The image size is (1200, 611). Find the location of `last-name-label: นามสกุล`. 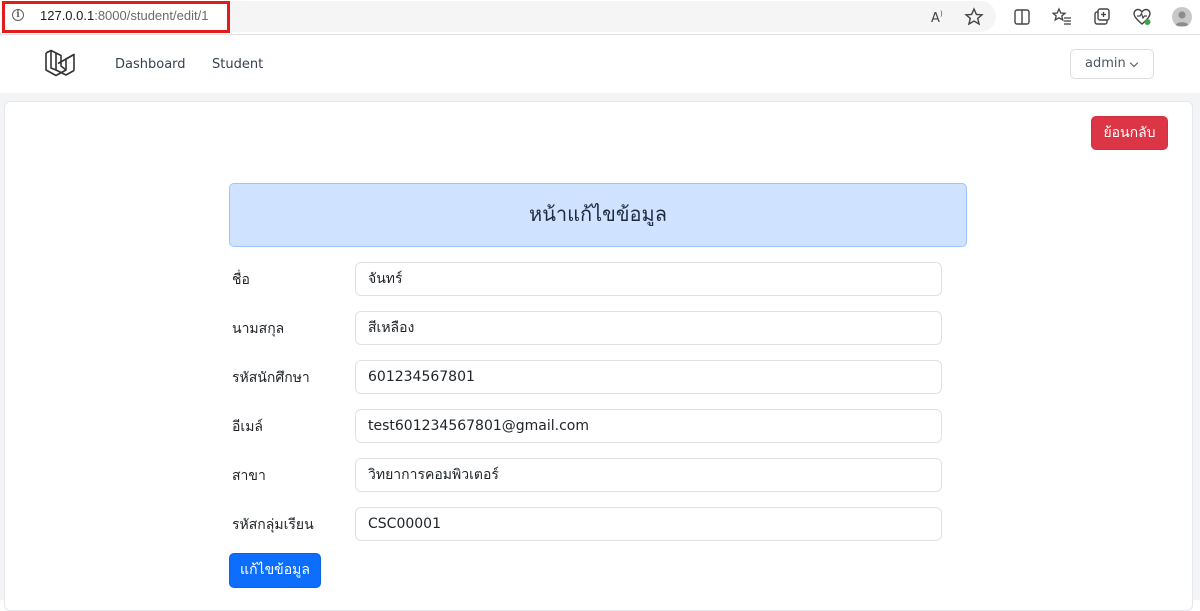

last-name-label: นามสกุล is located at coordinates (258, 329).